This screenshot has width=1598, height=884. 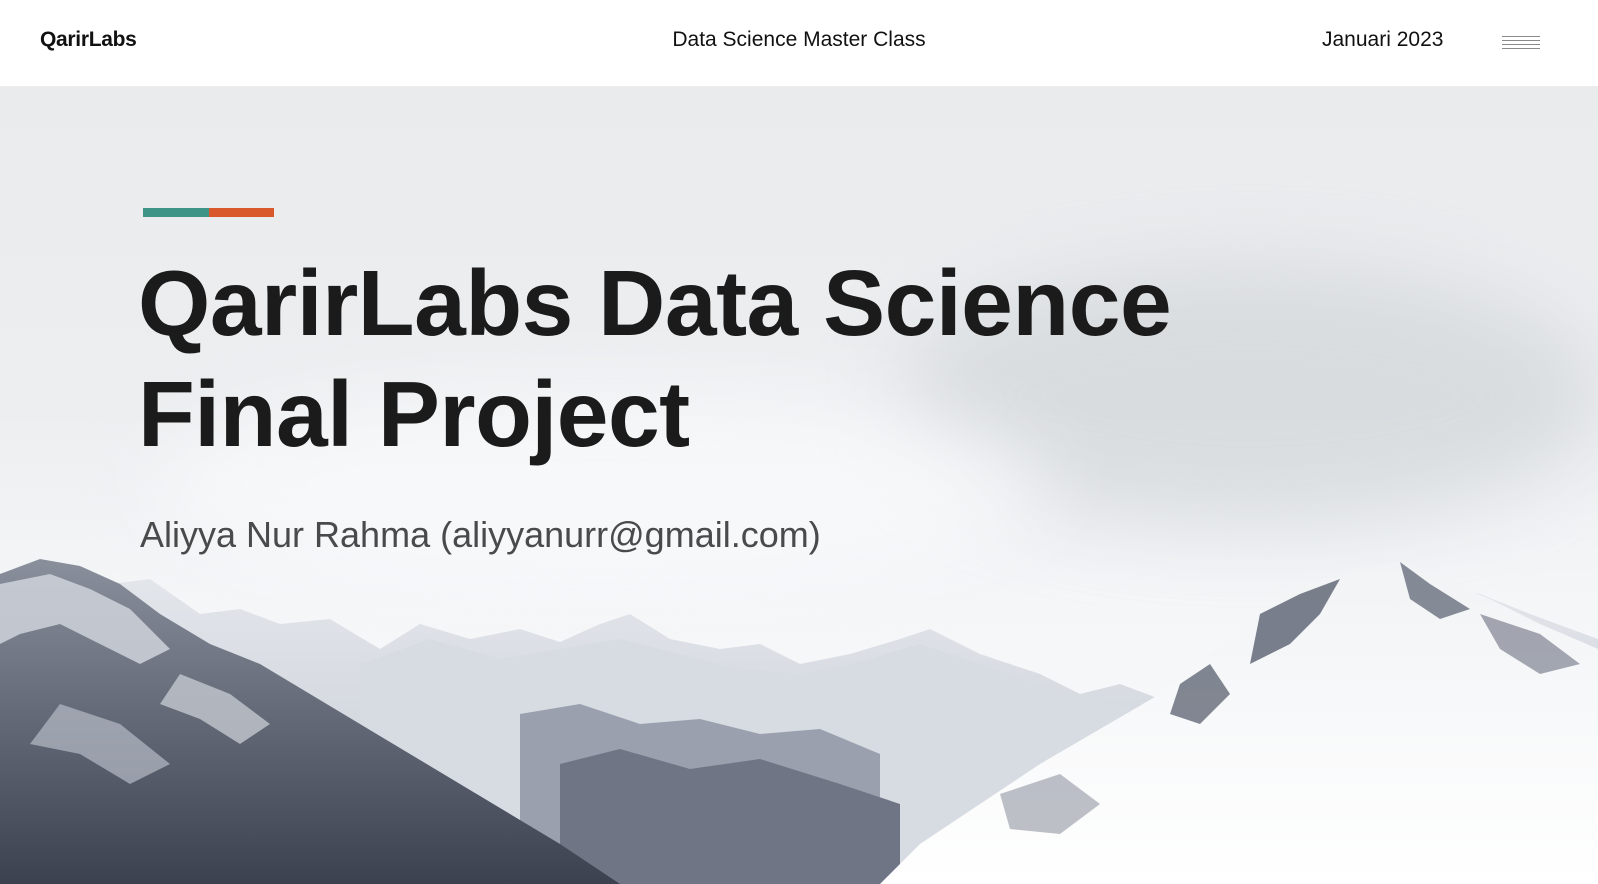 What do you see at coordinates (655, 303) in the screenshot?
I see `slide-title-line-1: QarirLabs Data Science` at bounding box center [655, 303].